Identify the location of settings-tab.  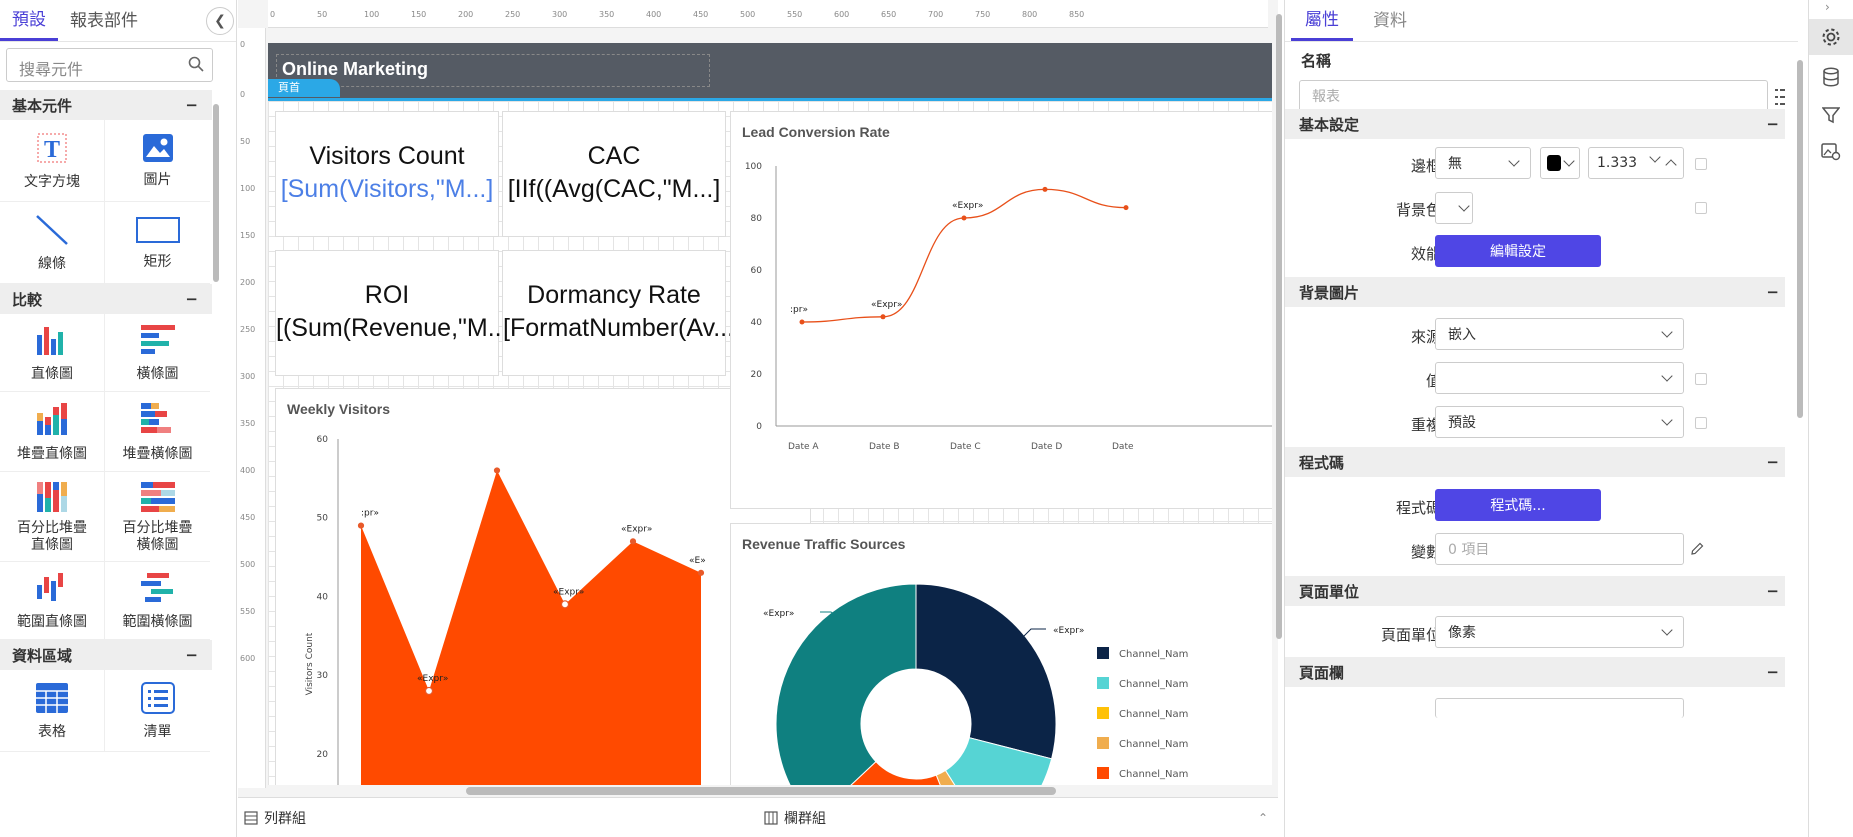
(1831, 37).